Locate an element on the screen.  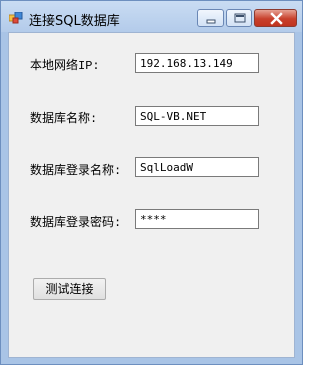
ip-input: 192.168.13.149 is located at coordinates (197, 63).